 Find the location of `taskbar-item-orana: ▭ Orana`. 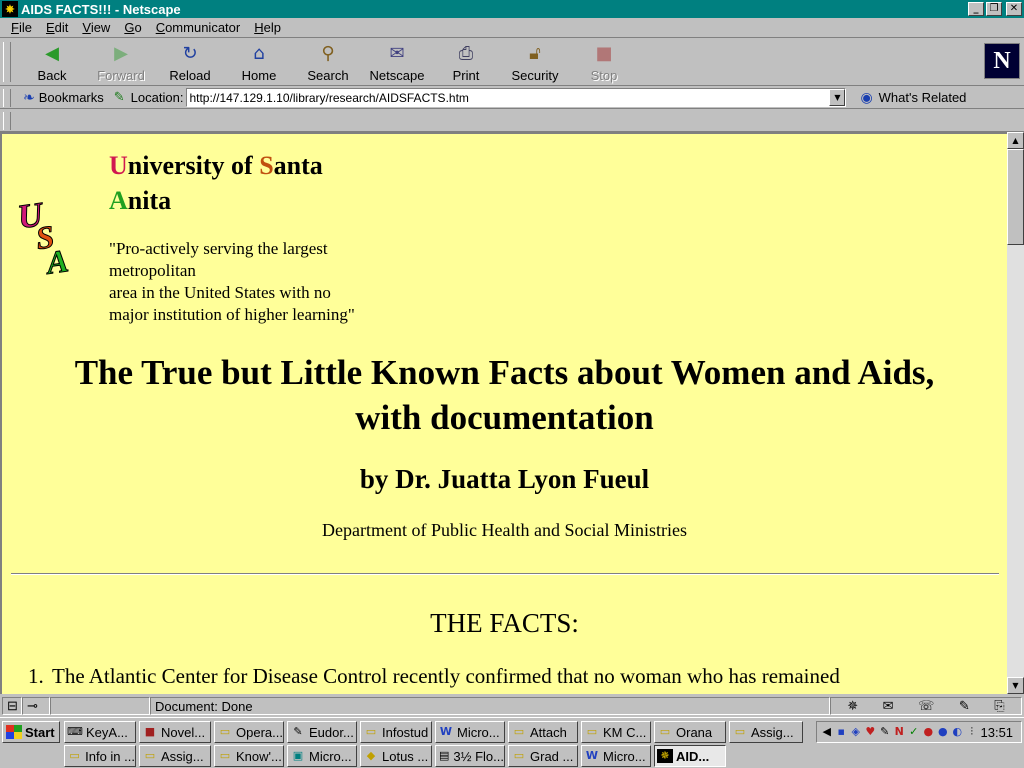

taskbar-item-orana: ▭ Orana is located at coordinates (690, 732).